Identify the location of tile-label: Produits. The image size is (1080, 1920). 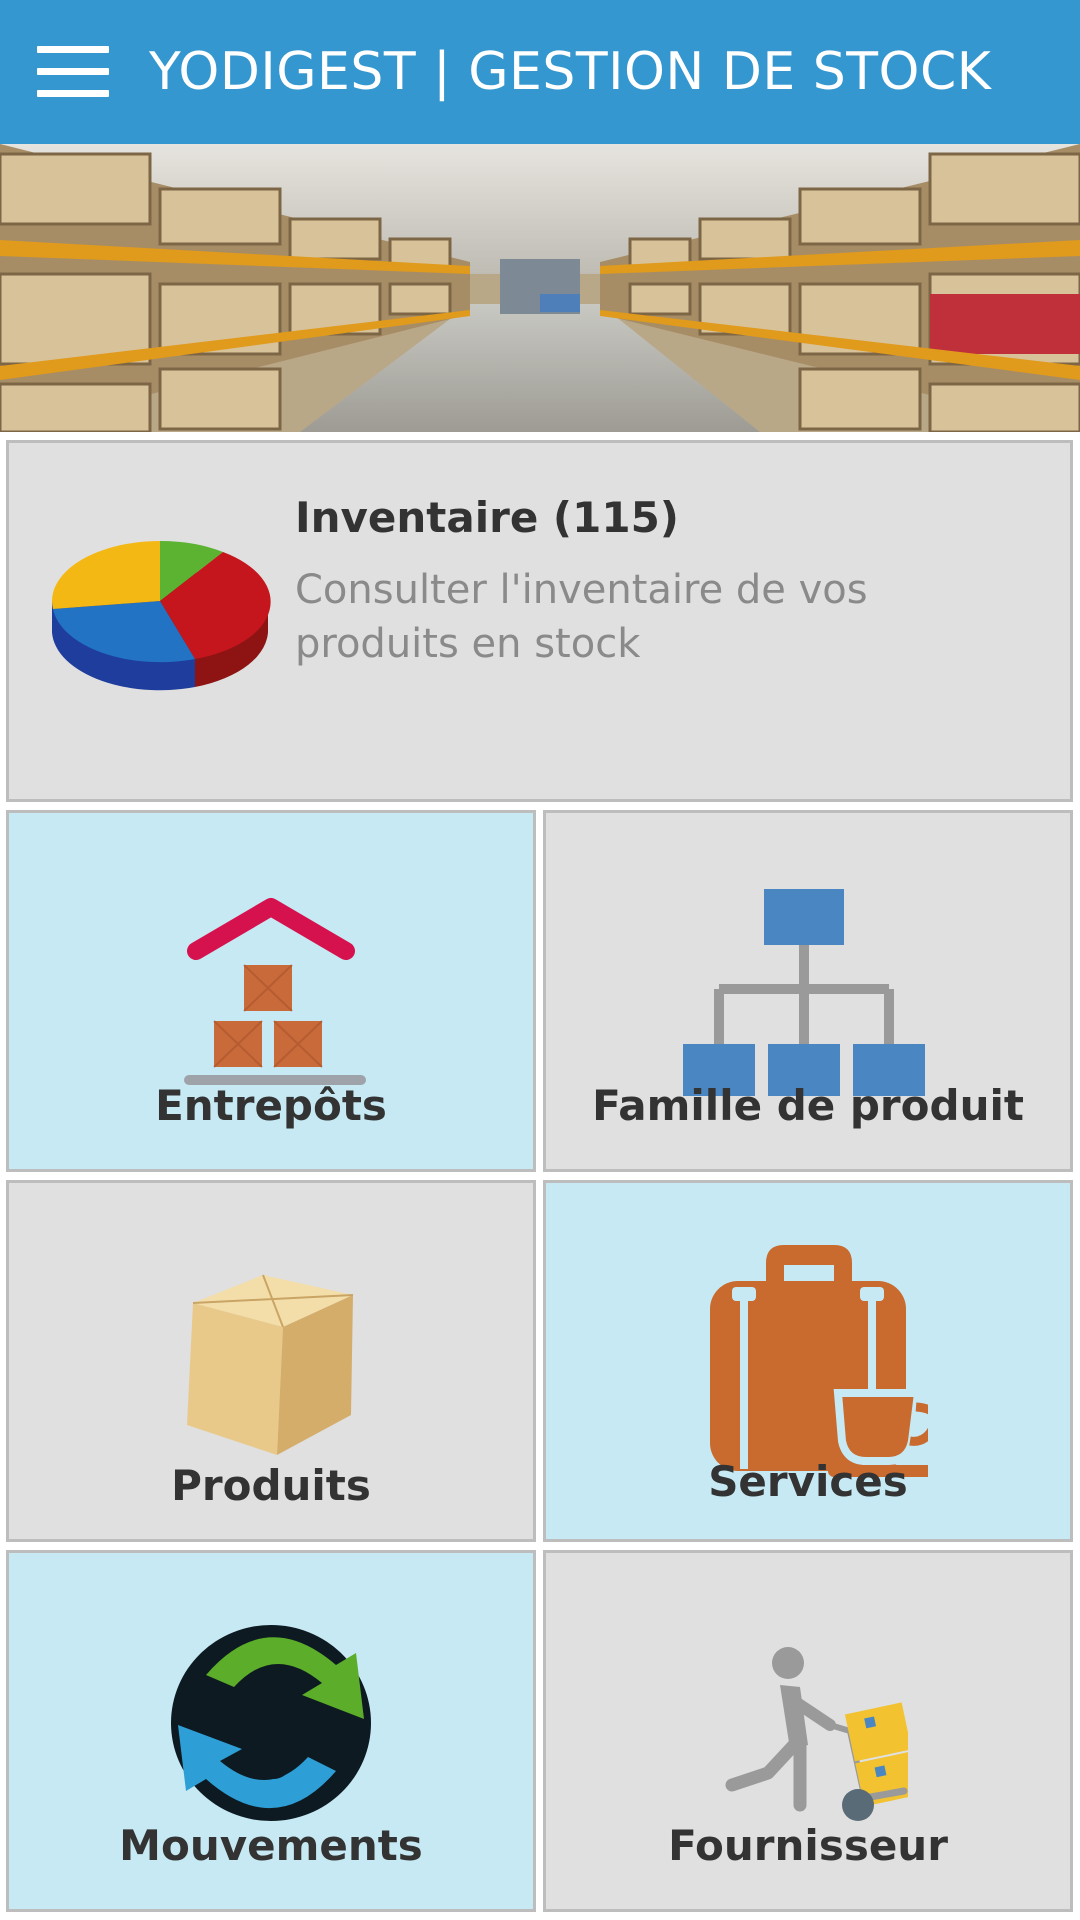
(271, 1485).